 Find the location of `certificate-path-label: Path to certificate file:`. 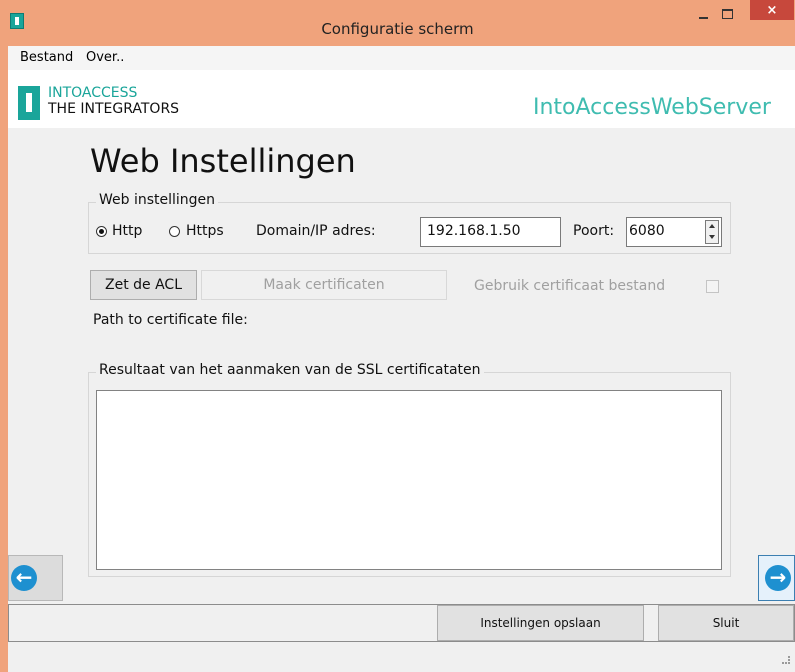

certificate-path-label: Path to certificate file: is located at coordinates (170, 320).